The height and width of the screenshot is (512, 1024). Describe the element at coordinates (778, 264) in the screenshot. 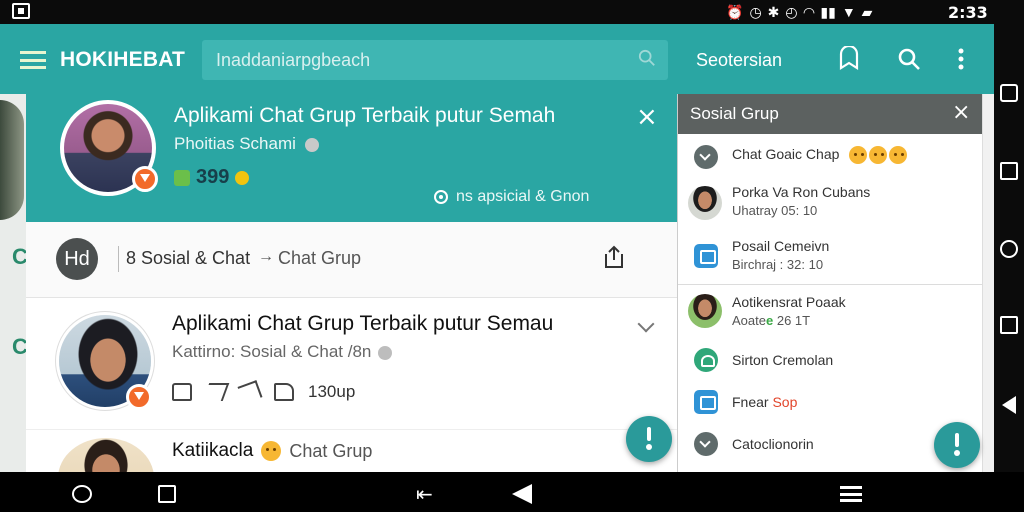

I see `side-item-sub: Birchraj : 32: 10` at that location.